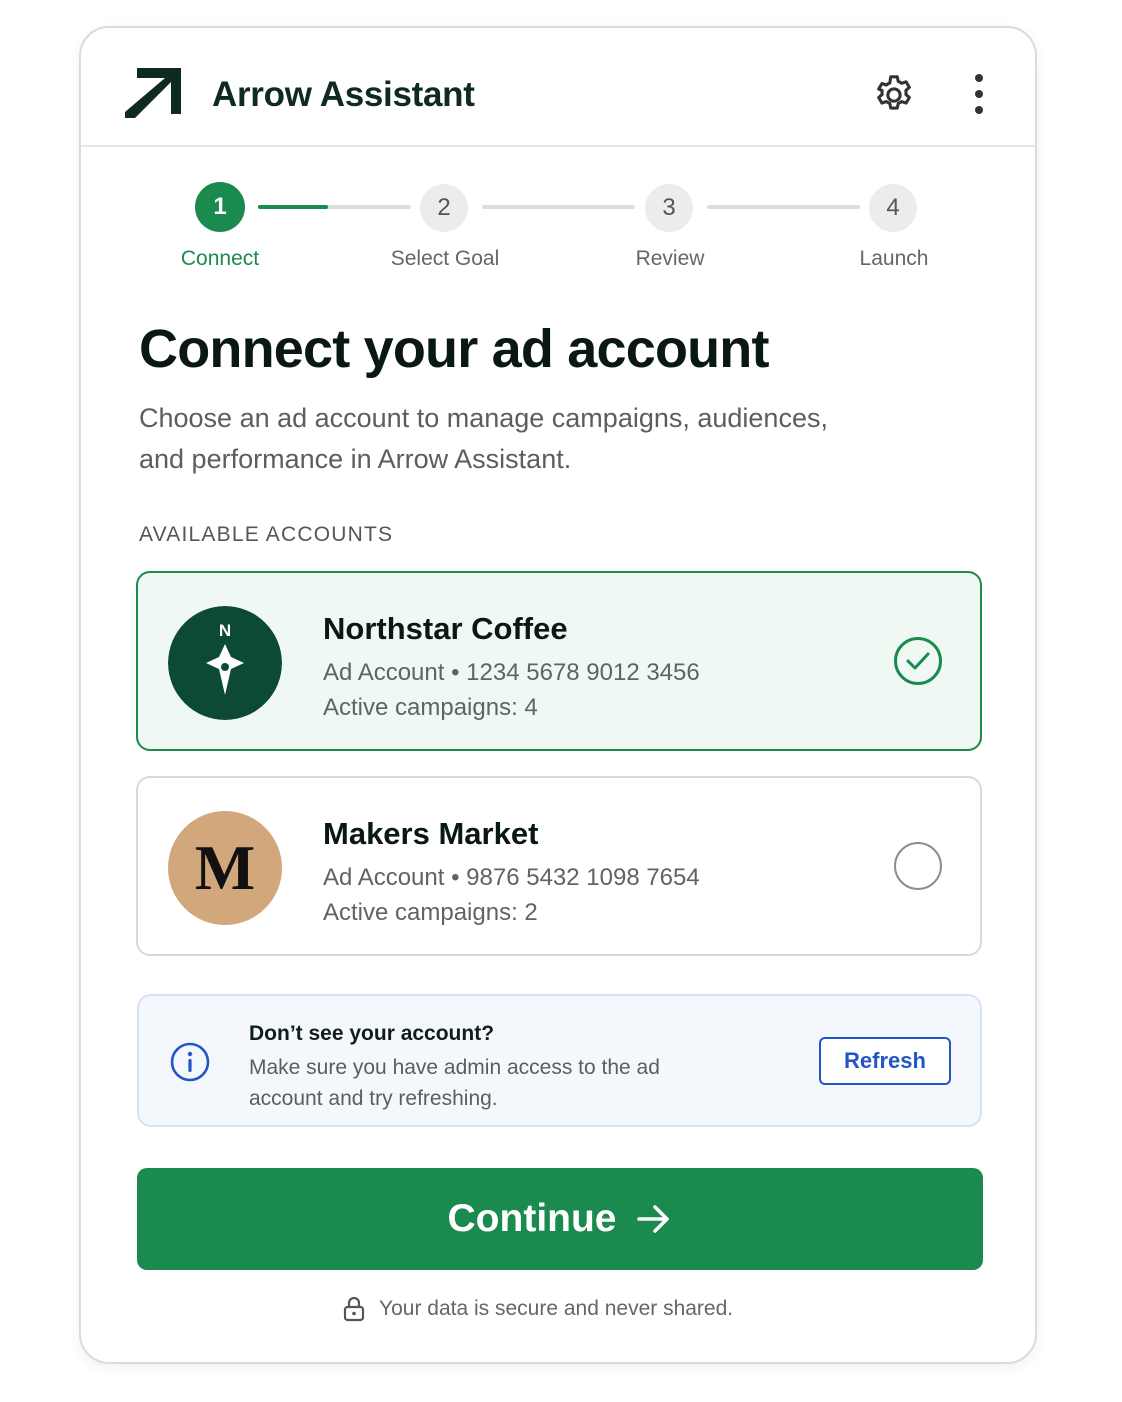 The image size is (1122, 1402). I want to click on more-options-icon, so click(979, 95).